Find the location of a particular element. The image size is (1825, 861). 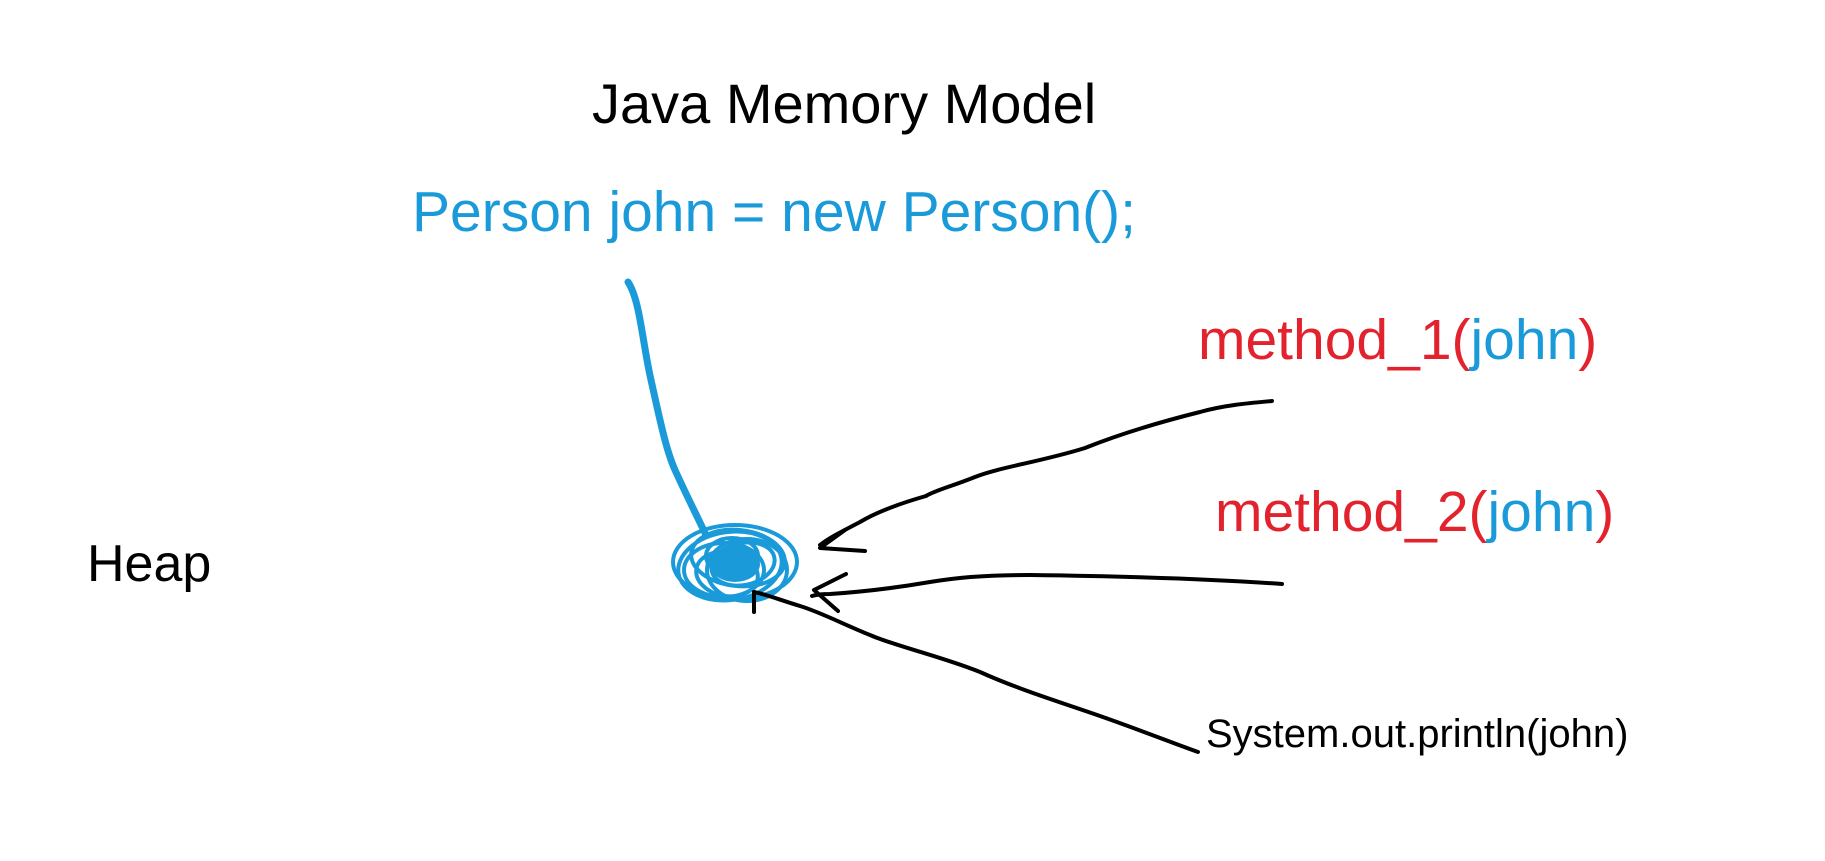

method-2-argument: john is located at coordinates (1541, 512).